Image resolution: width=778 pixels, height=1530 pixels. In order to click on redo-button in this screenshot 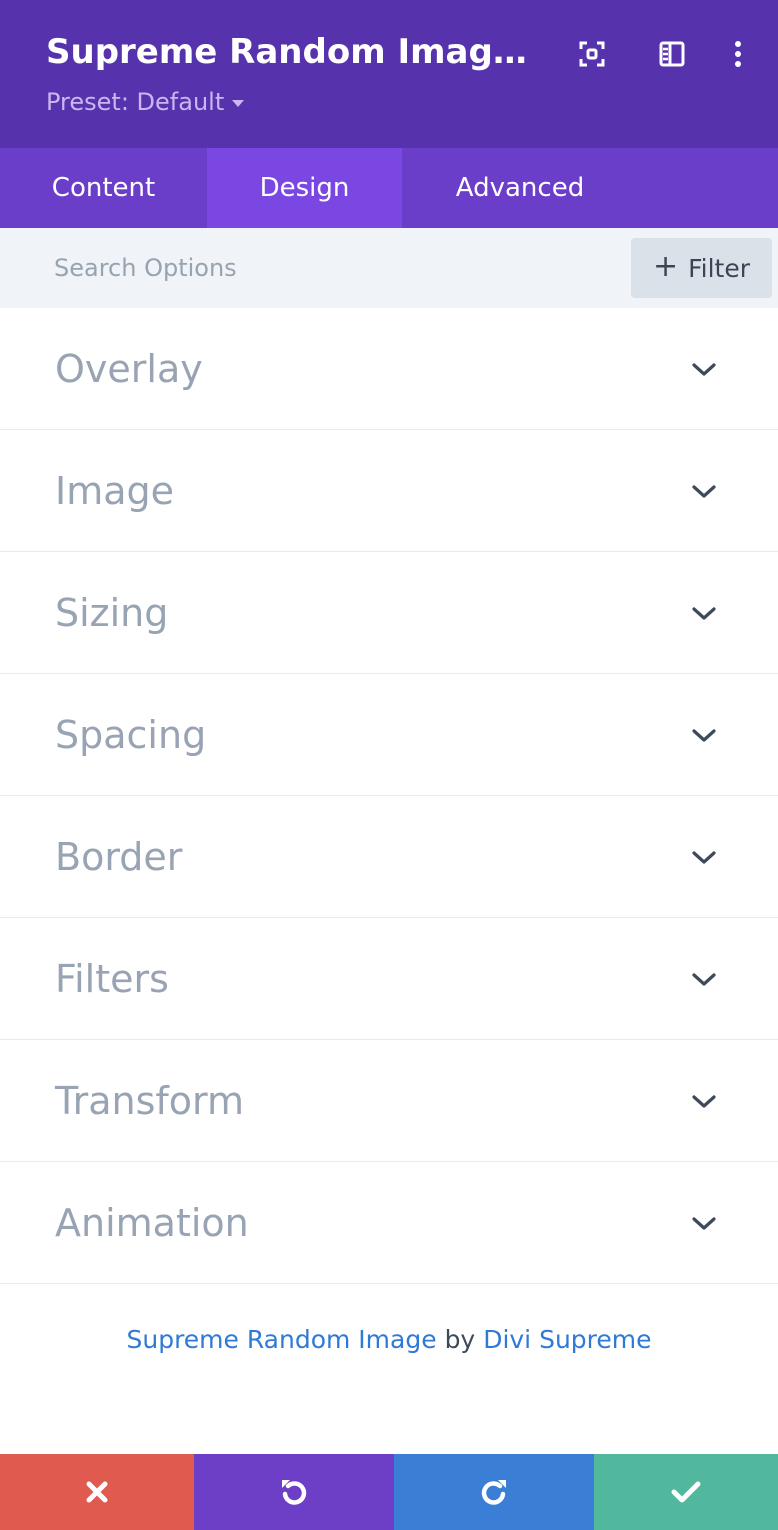, I will do `click(494, 1492)`.